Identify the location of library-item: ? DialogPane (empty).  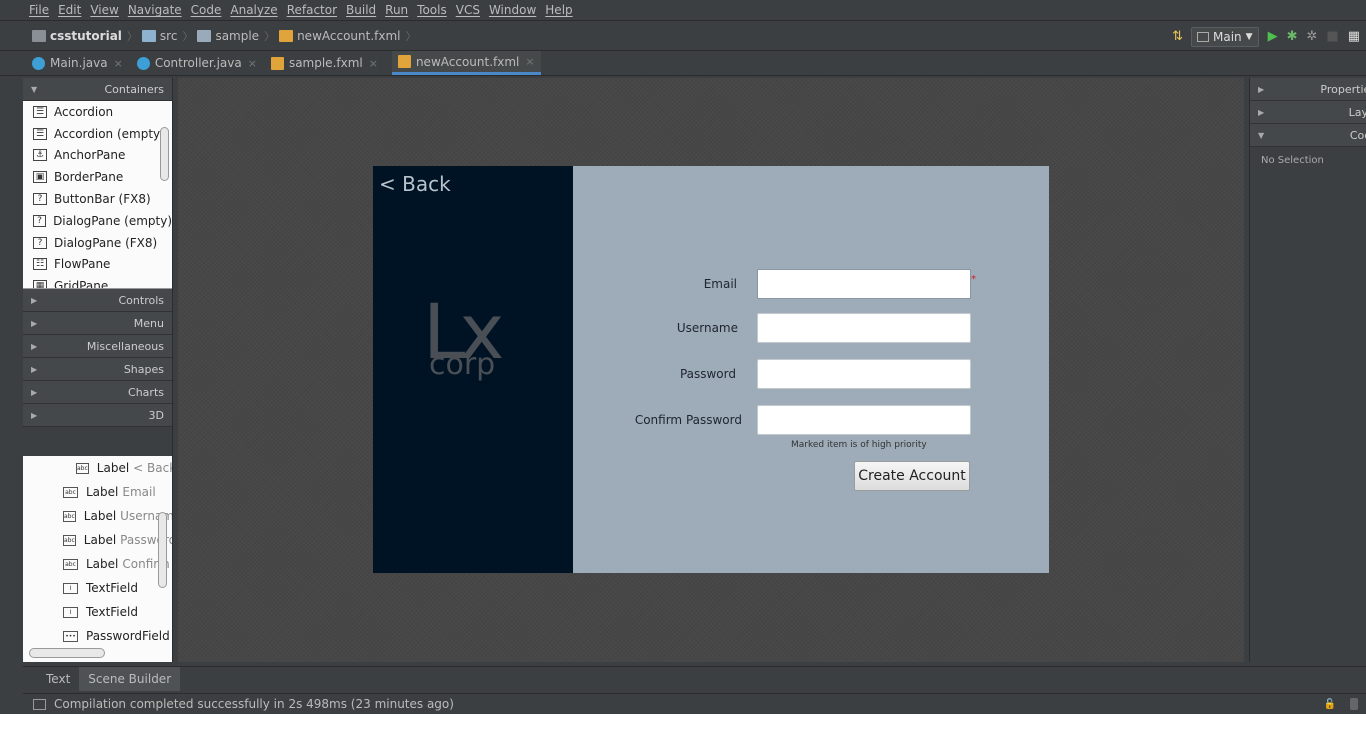
(97, 221).